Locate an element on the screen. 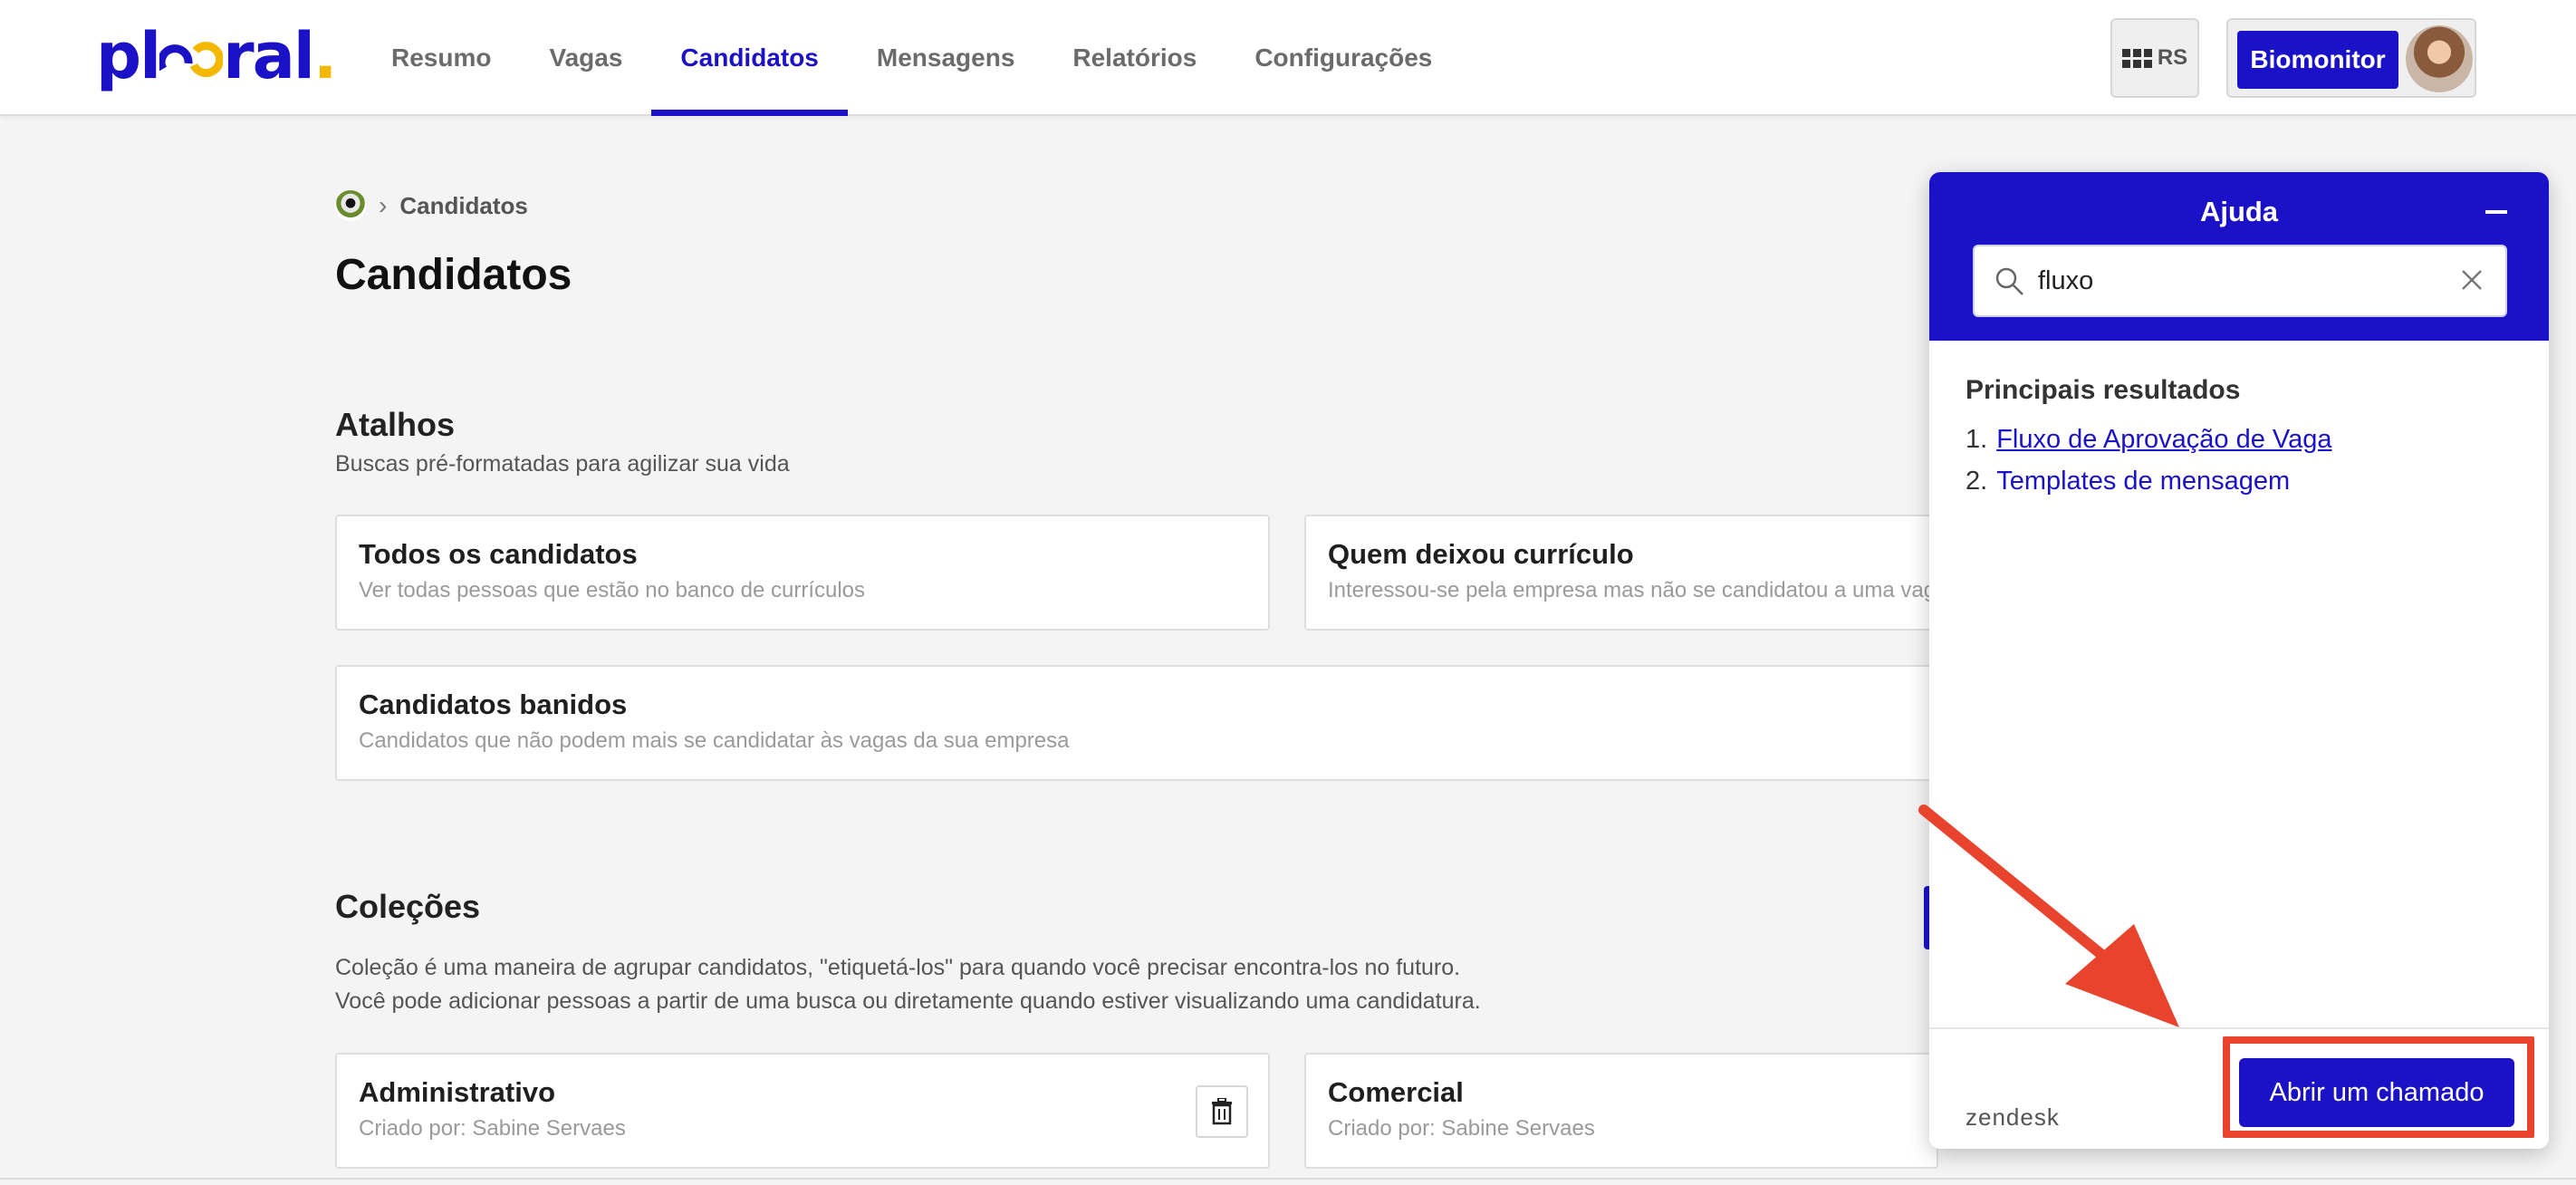 Image resolution: width=2576 pixels, height=1185 pixels. result-link-fluxo-aprovacao: Fluxo de Aprovação de Vaga is located at coordinates (2163, 439).